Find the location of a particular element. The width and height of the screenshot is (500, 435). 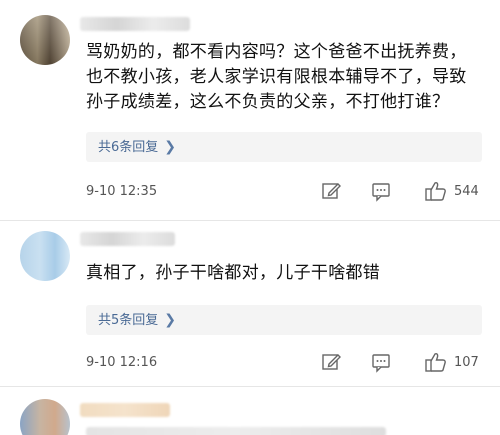

comment-time: 9-10 12:35 is located at coordinates (122, 191).